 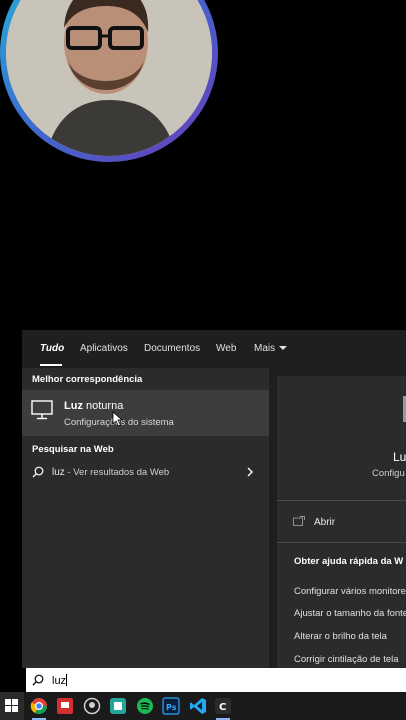 I want to click on open-icon, so click(x=299, y=521).